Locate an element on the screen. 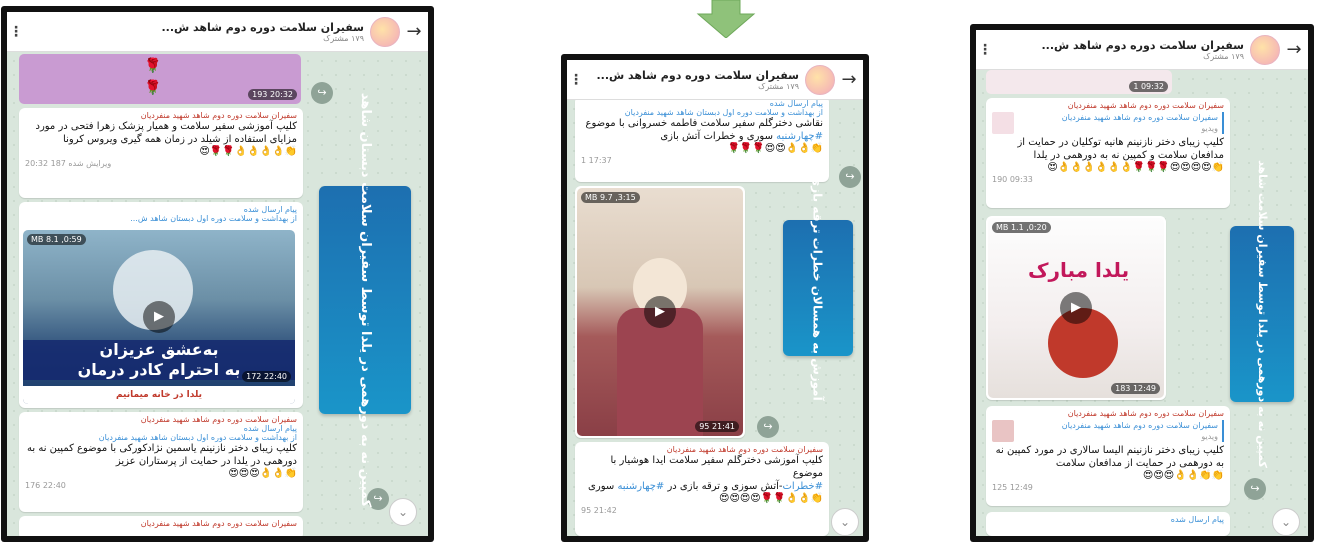 The width and height of the screenshot is (1319, 542). message-bubble: یلدا مبارک 0:20, 1.1 MB ▶ 183 12:49 is located at coordinates (1076, 308).